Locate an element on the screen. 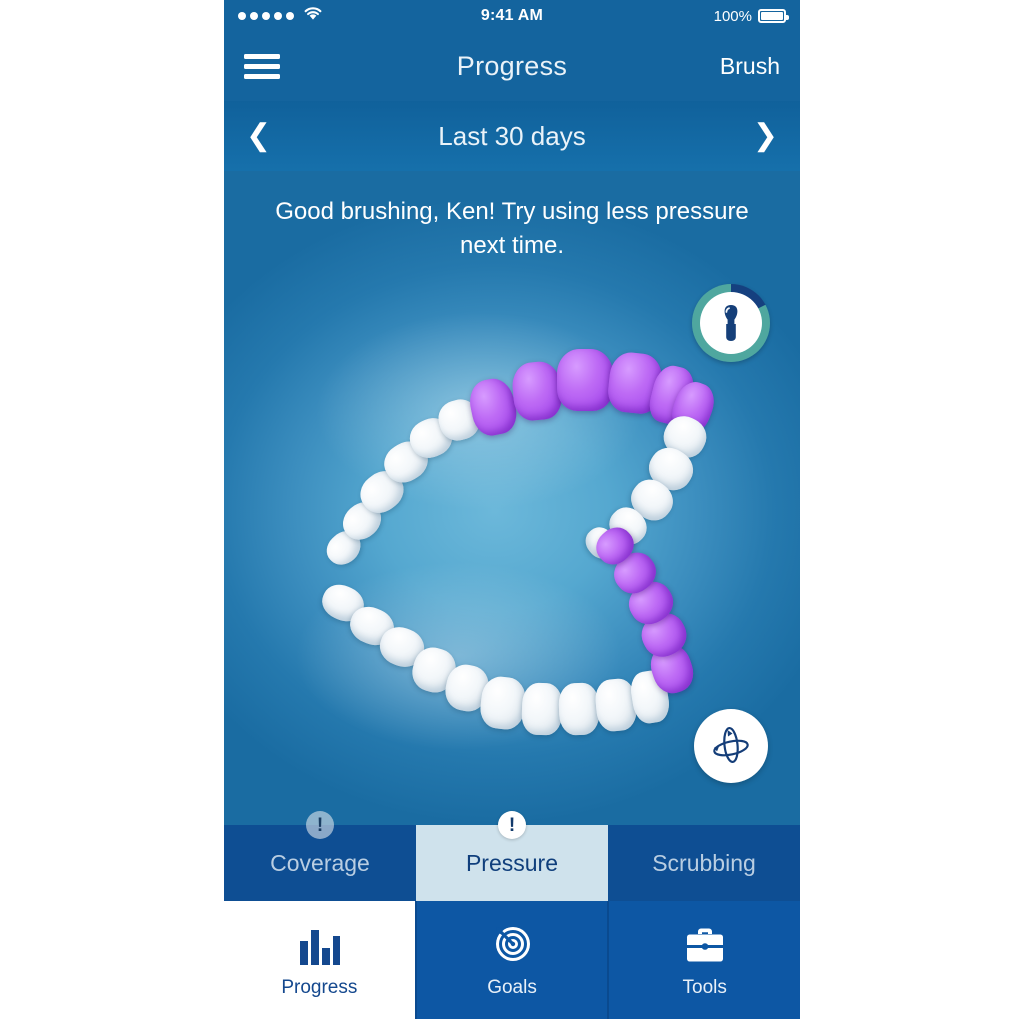  nav-item-progress-label: Progress is located at coordinates (319, 987).